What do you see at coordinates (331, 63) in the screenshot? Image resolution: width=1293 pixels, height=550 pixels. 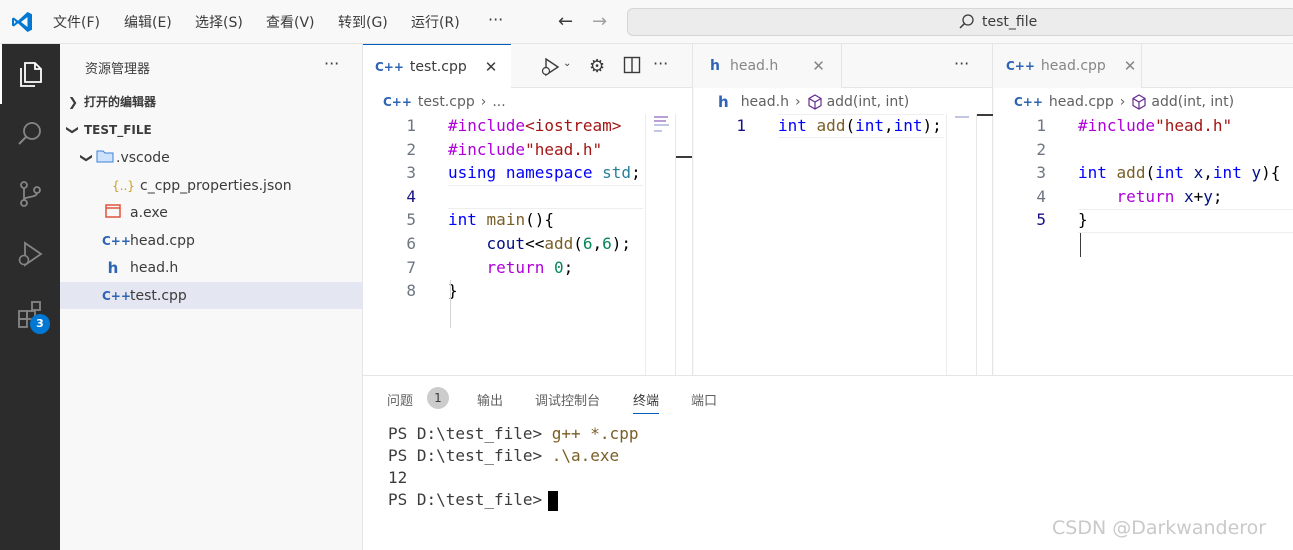 I see `sidebar-more-button: ···` at bounding box center [331, 63].